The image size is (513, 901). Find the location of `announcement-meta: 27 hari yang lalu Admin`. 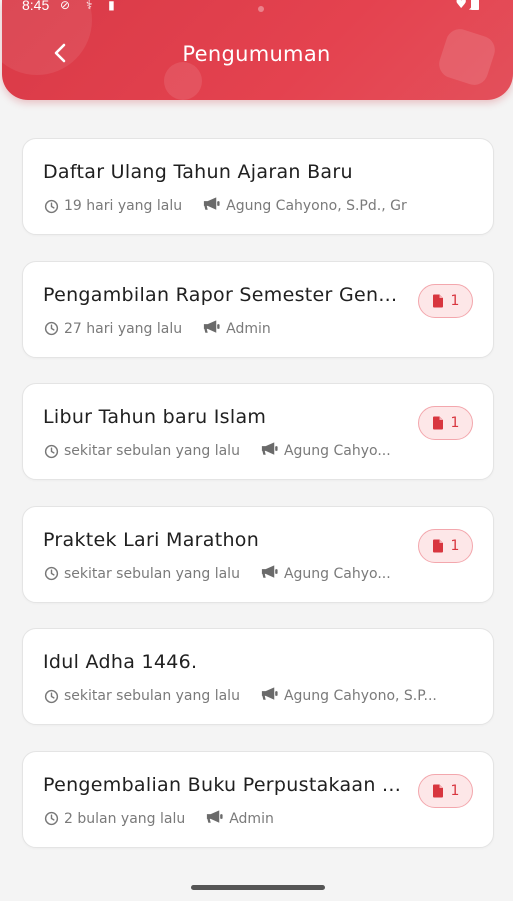

announcement-meta: 27 hari yang lalu Admin is located at coordinates (258, 329).